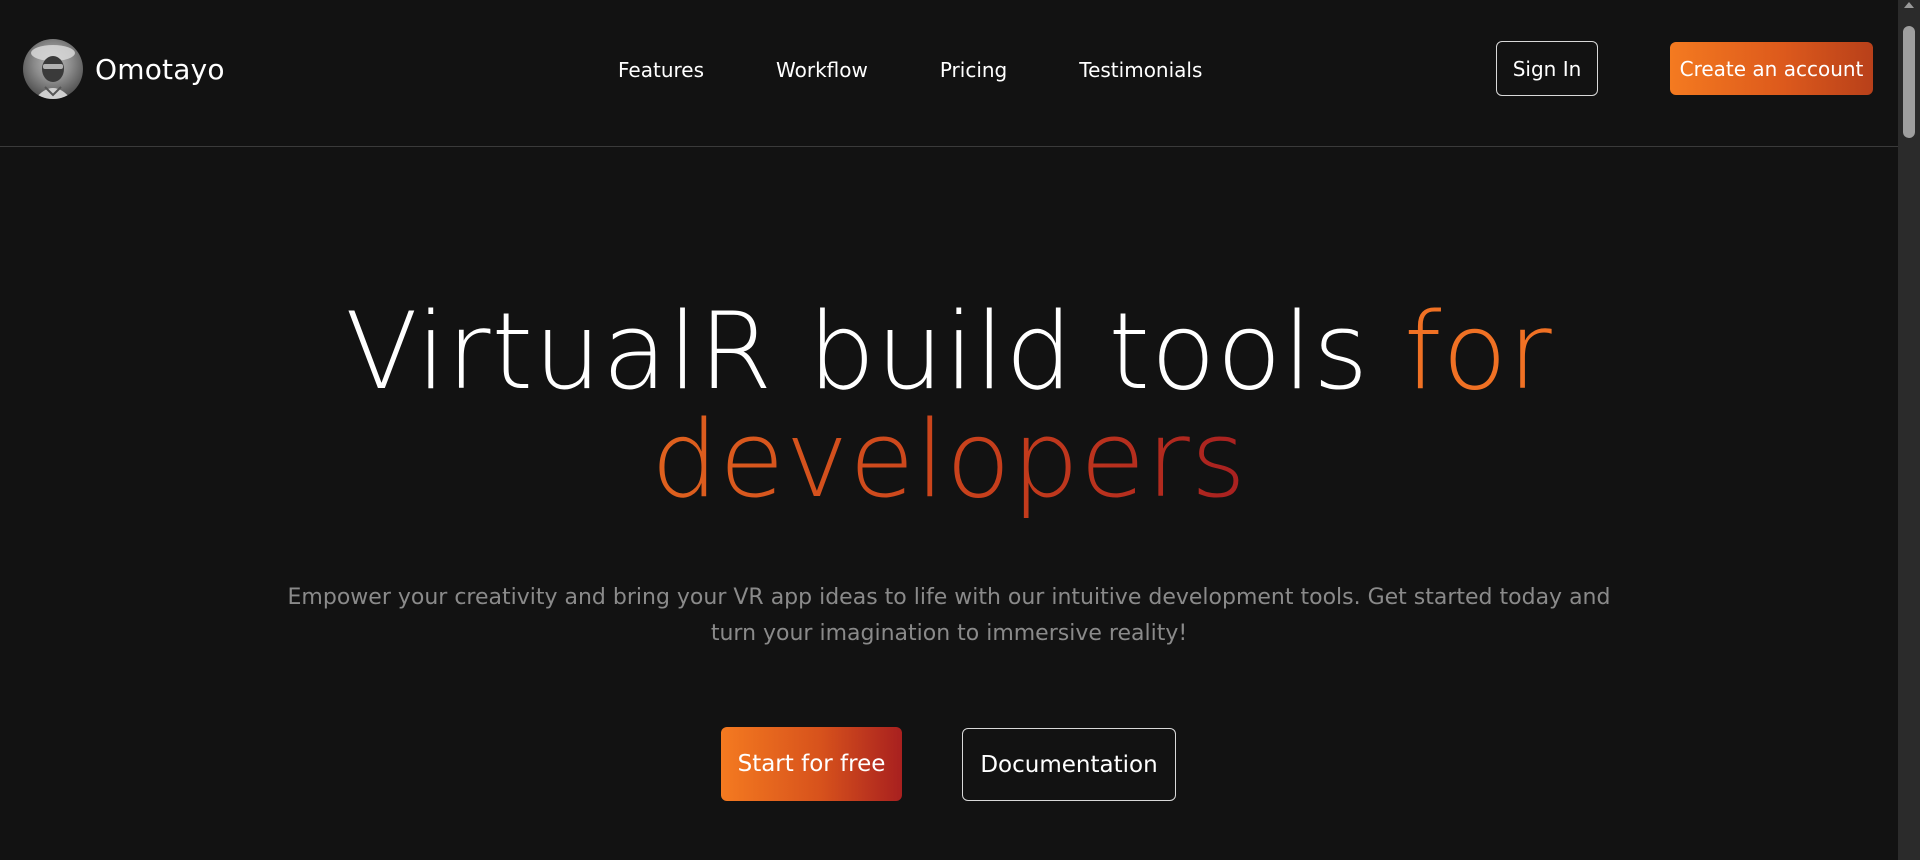 The width and height of the screenshot is (1920, 860). Describe the element at coordinates (1909, 5) in the screenshot. I see `scroll-up-arrow-icon` at that location.